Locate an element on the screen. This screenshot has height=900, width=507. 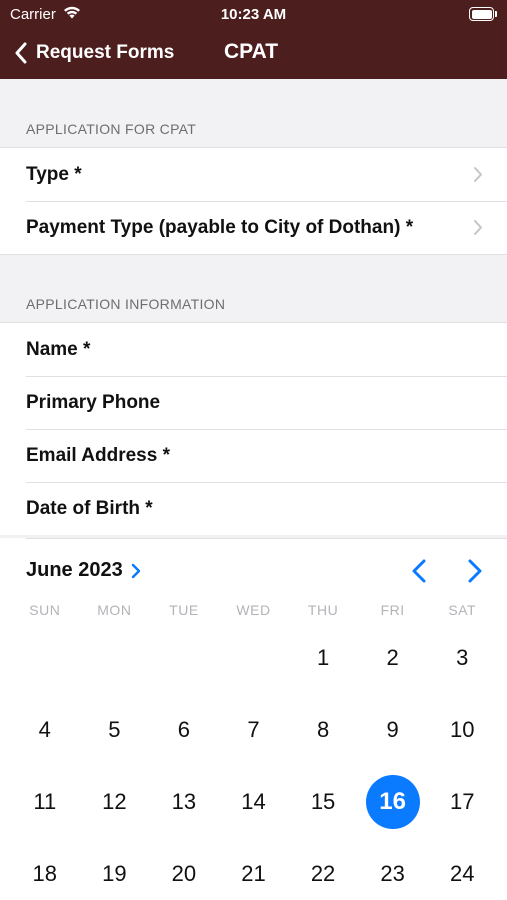
calendar-day: 10 is located at coordinates (462, 730).